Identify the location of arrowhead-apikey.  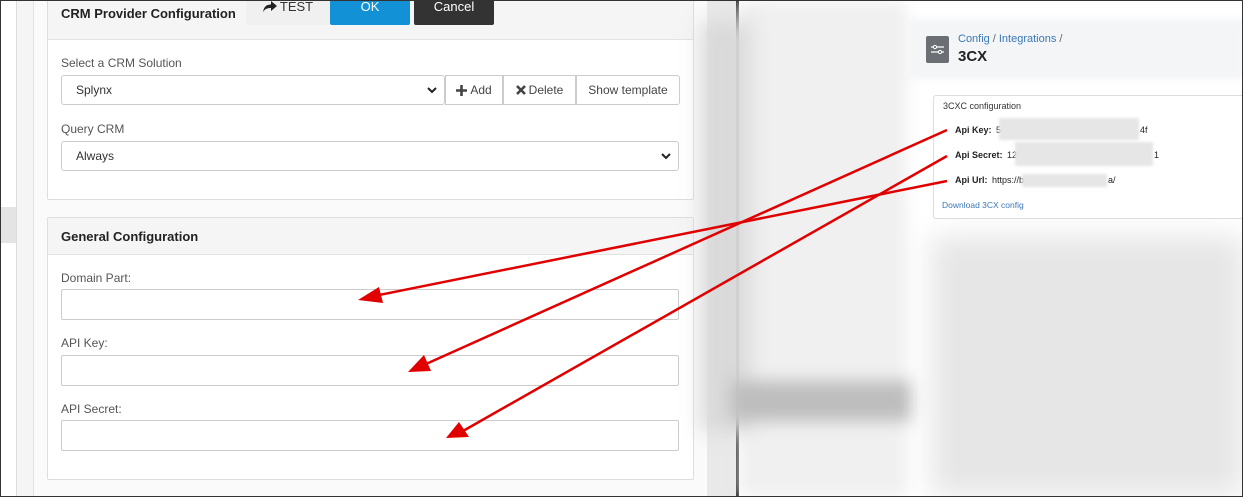
(419, 363).